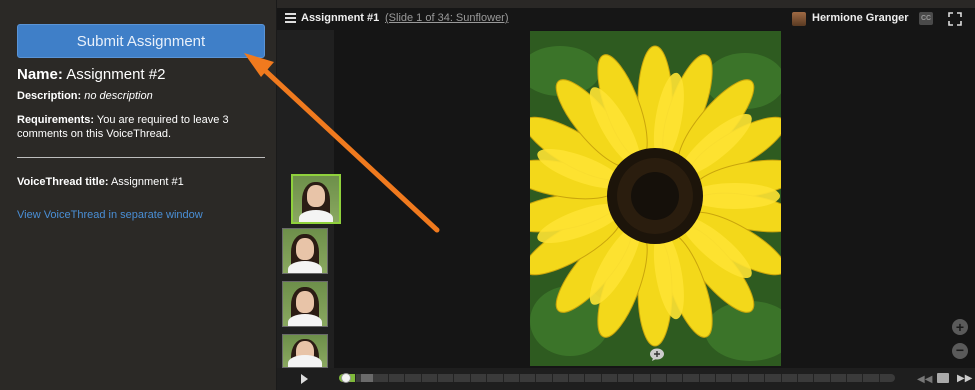 This screenshot has width=975, height=390. I want to click on comment-bubble-icon, so click(657, 355).